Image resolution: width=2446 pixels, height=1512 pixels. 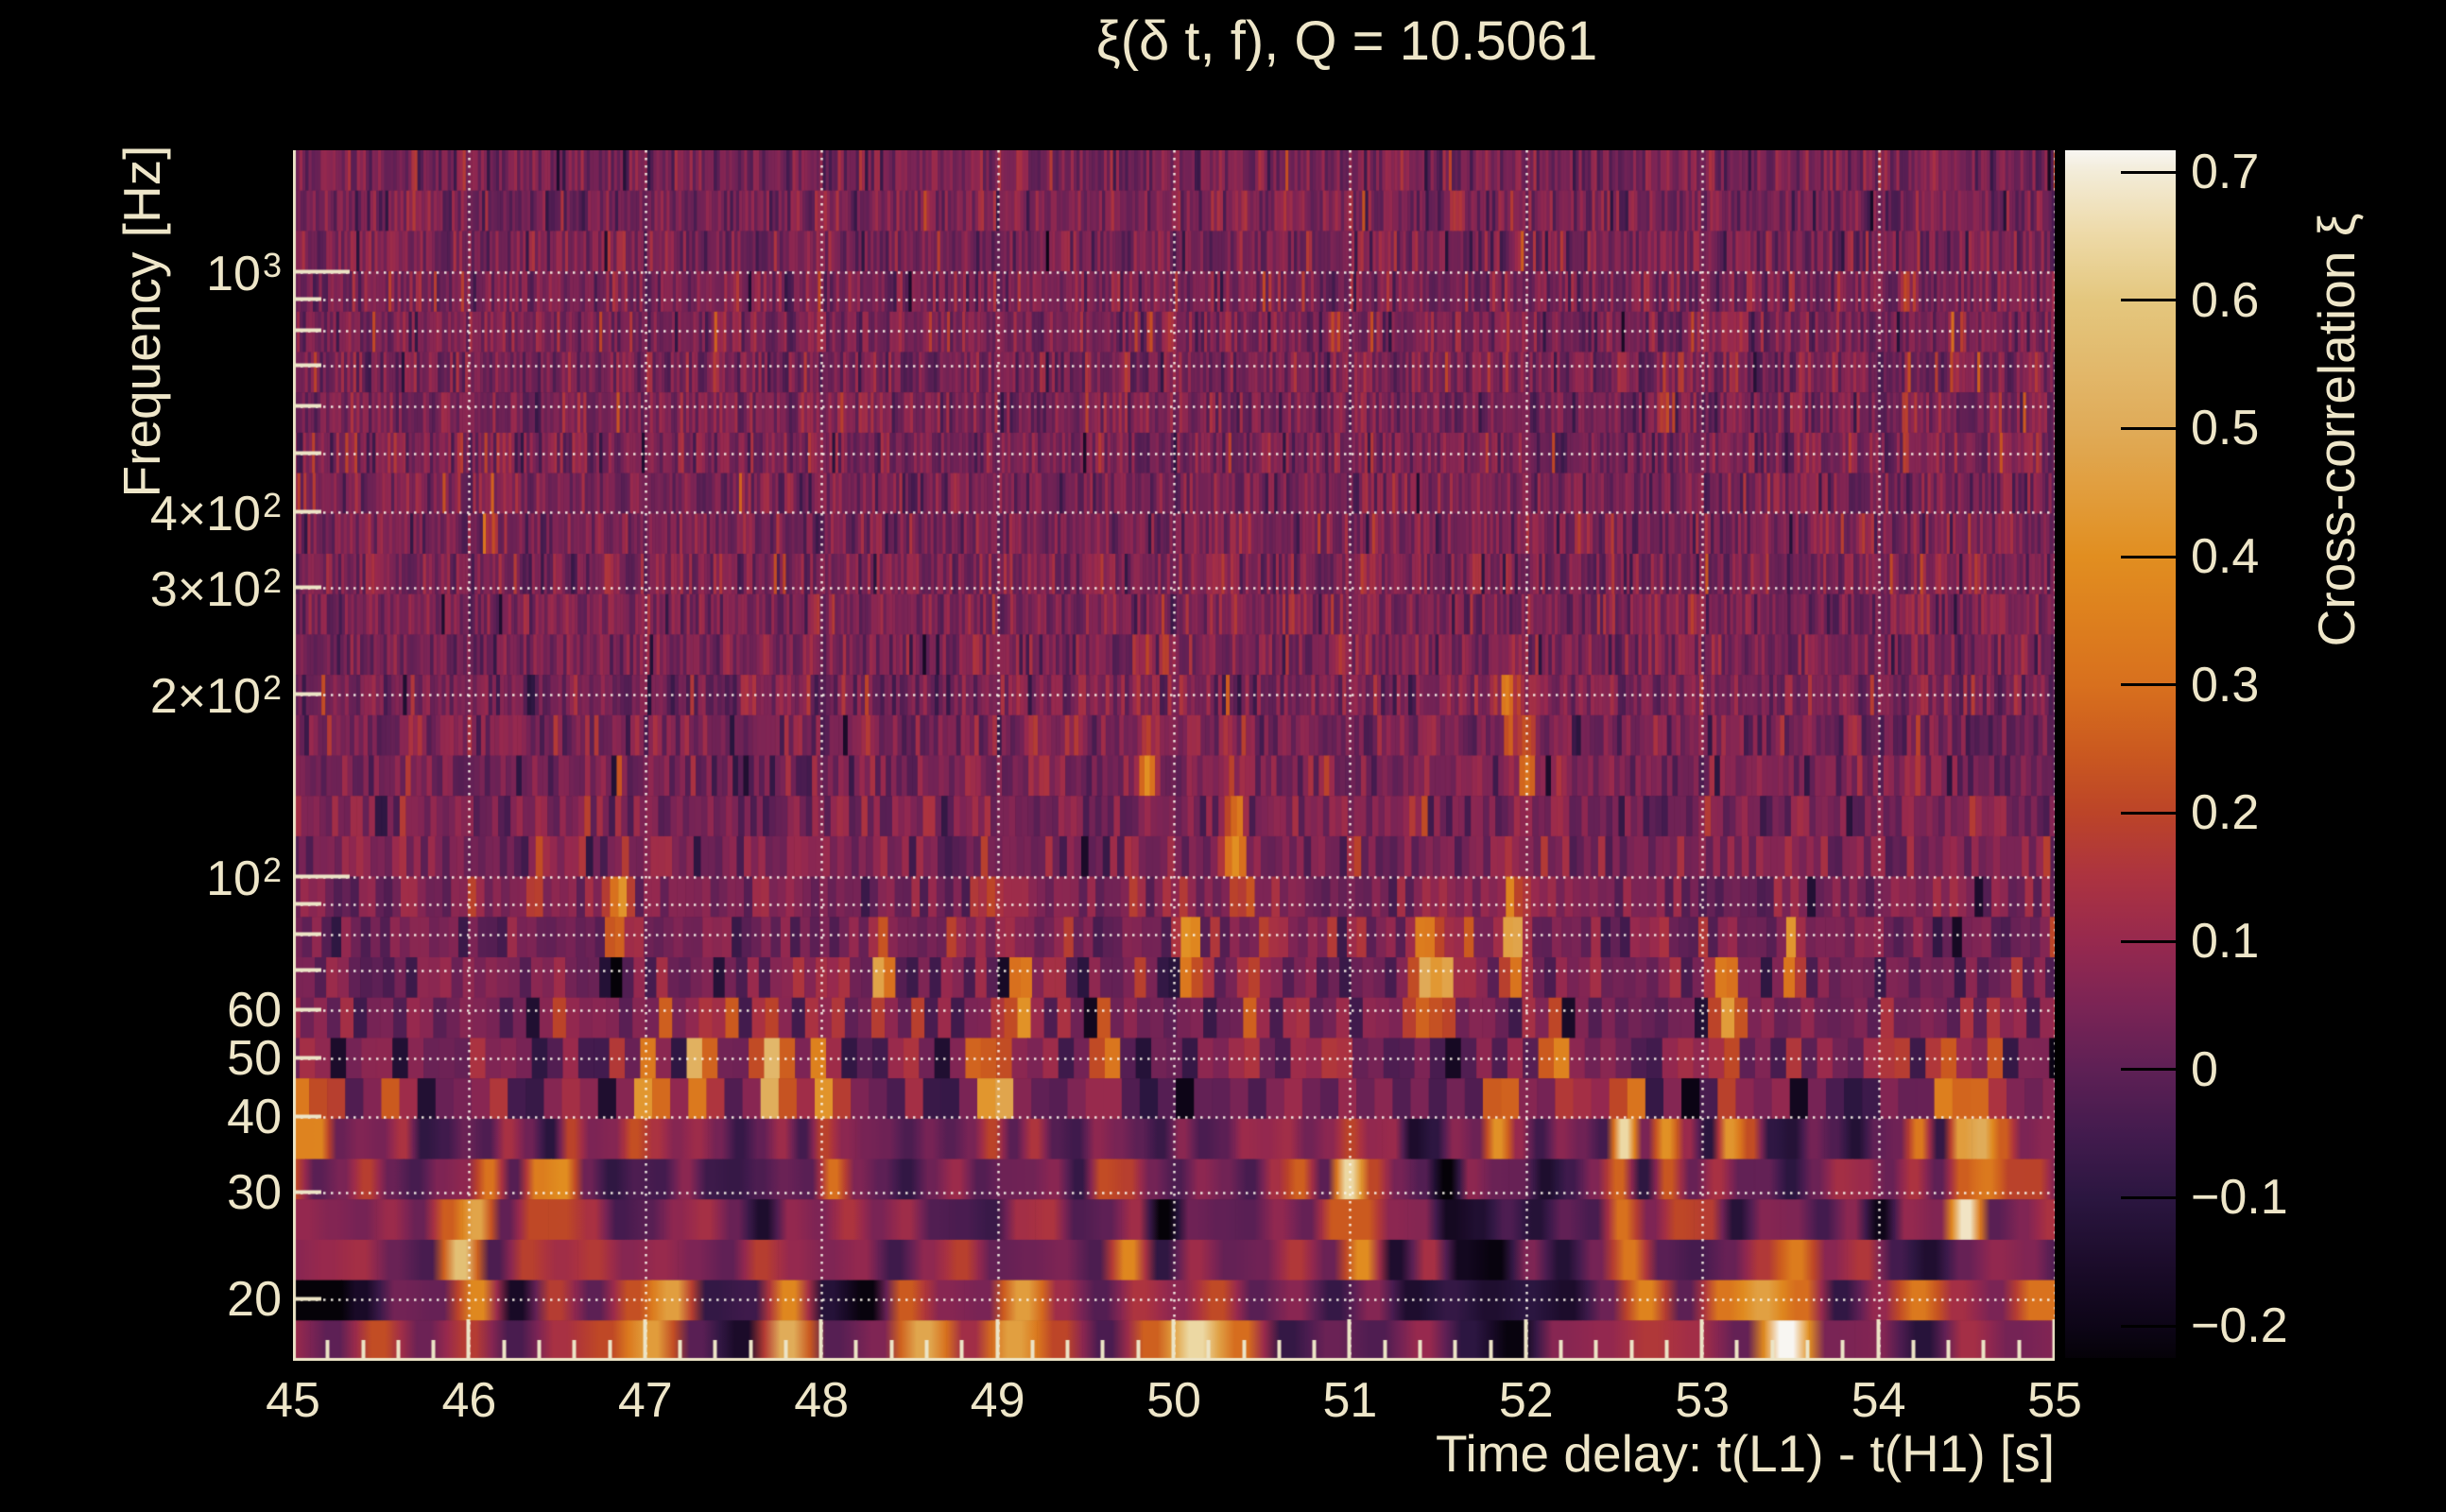 I want to click on page-title: ξ(δ t, f), Q = 10.5061, so click(x=1346, y=41).